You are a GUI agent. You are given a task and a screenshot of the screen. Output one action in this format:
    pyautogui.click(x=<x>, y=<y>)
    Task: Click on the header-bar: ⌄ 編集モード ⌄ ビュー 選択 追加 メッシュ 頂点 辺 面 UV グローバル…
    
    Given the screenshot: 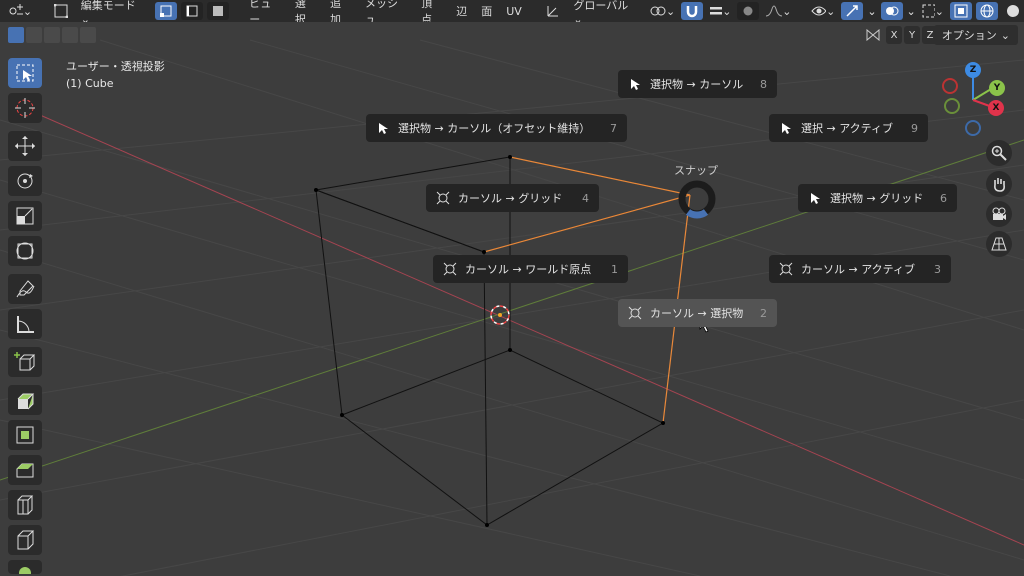 What is the action you would take?
    pyautogui.click(x=512, y=11)
    